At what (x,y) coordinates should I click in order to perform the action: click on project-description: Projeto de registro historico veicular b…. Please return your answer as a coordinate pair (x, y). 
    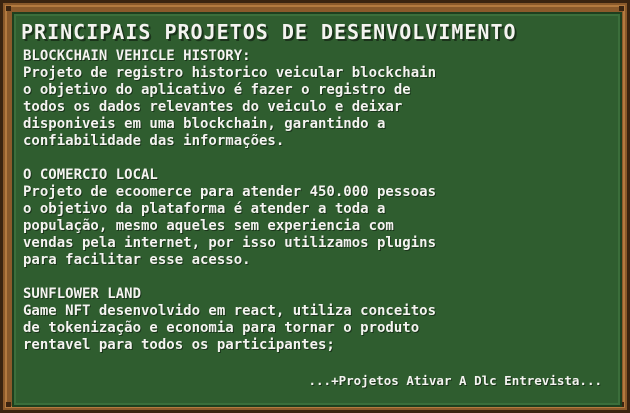
    Looking at the image, I should click on (230, 107).